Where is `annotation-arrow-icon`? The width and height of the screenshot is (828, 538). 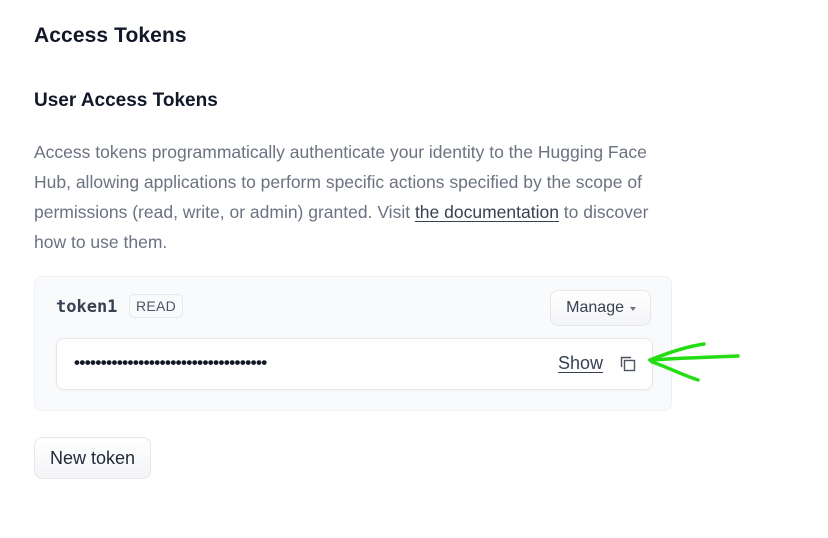
annotation-arrow-icon is located at coordinates (694, 362).